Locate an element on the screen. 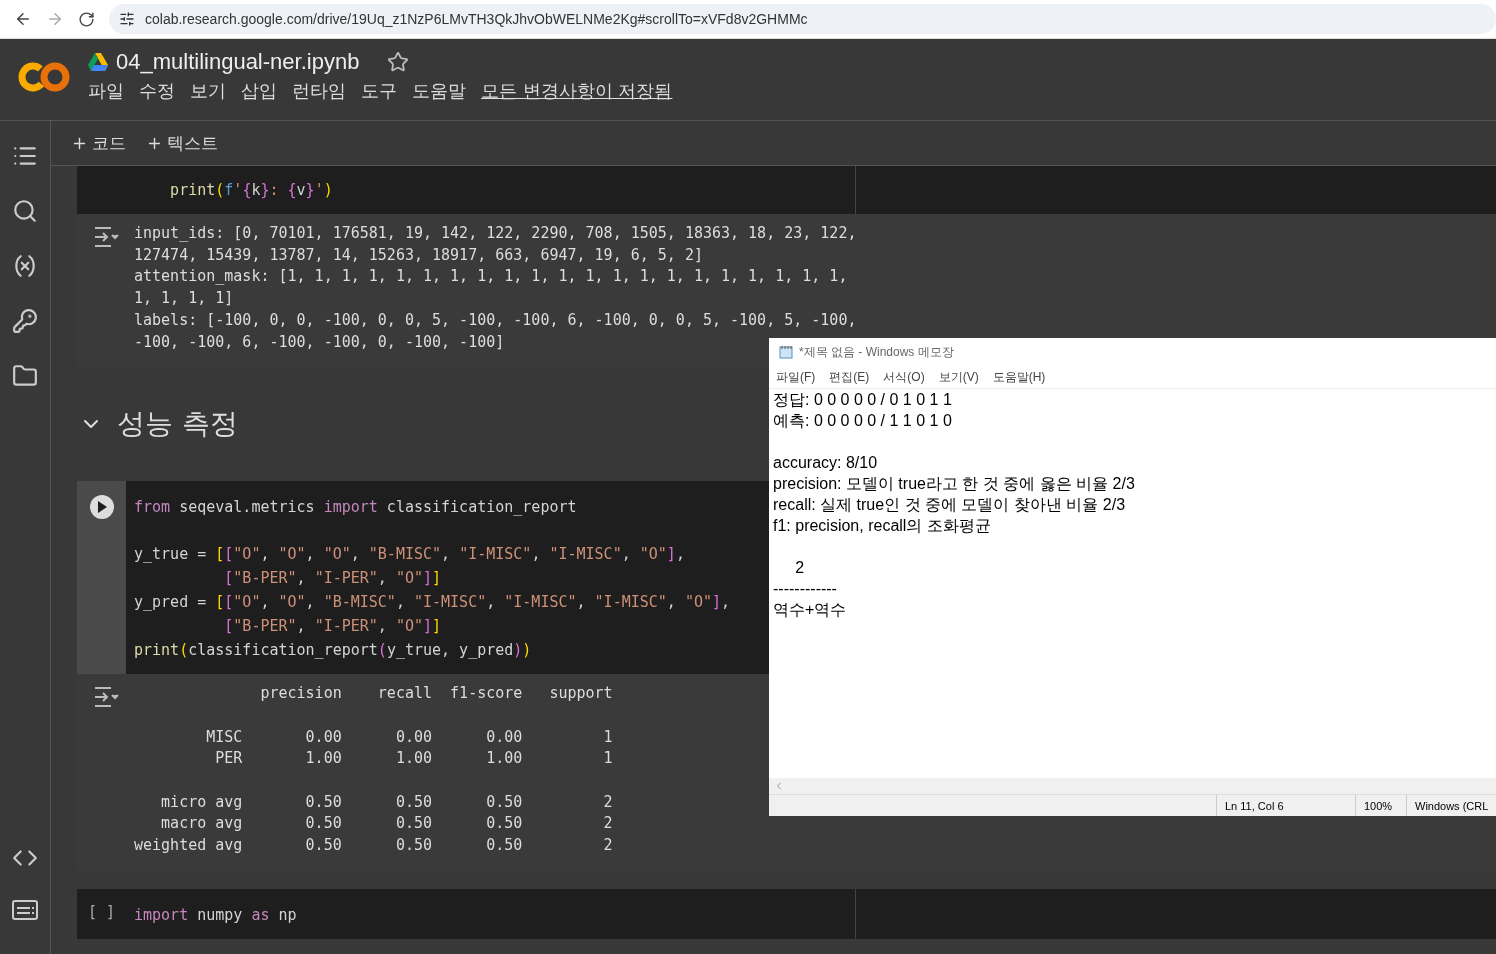 The width and height of the screenshot is (1496, 954). star-icon is located at coordinates (398, 62).